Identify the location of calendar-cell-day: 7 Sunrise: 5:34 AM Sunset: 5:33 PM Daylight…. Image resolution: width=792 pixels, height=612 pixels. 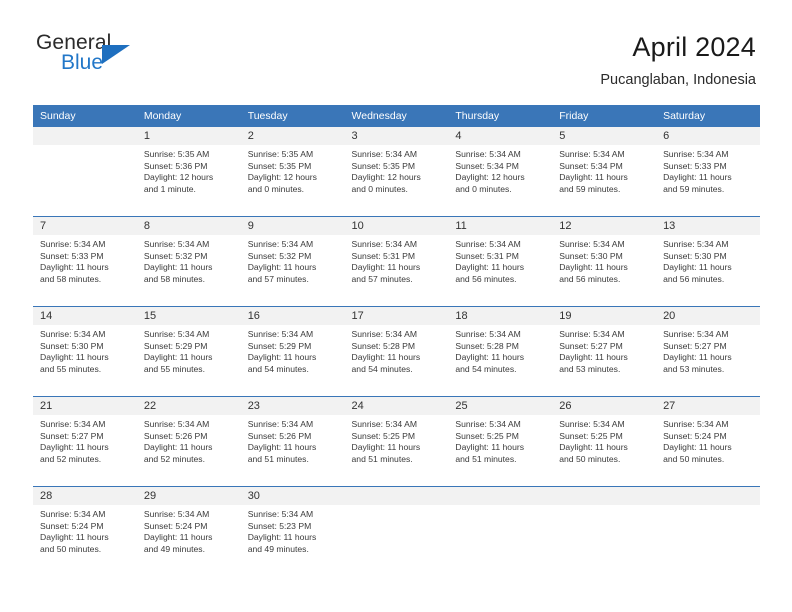
(85, 261).